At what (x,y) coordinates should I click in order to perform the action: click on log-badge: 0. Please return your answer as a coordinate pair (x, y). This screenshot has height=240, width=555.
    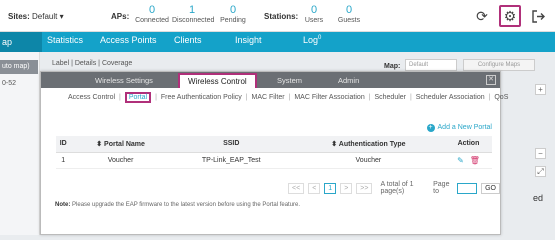
    Looking at the image, I should click on (320, 38).